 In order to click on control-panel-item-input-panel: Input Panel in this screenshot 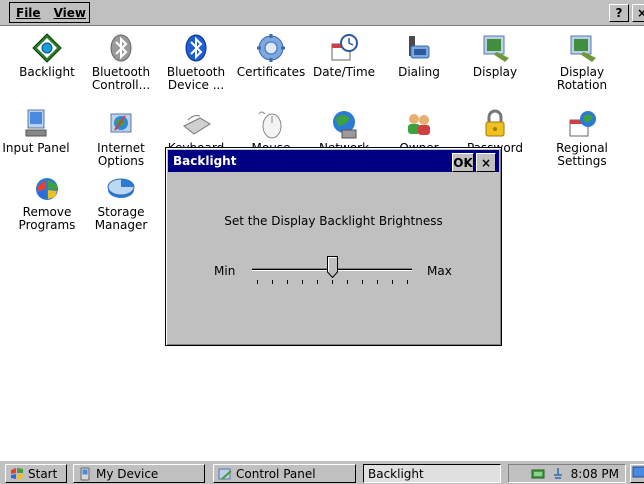, I will do `click(36, 131)`.